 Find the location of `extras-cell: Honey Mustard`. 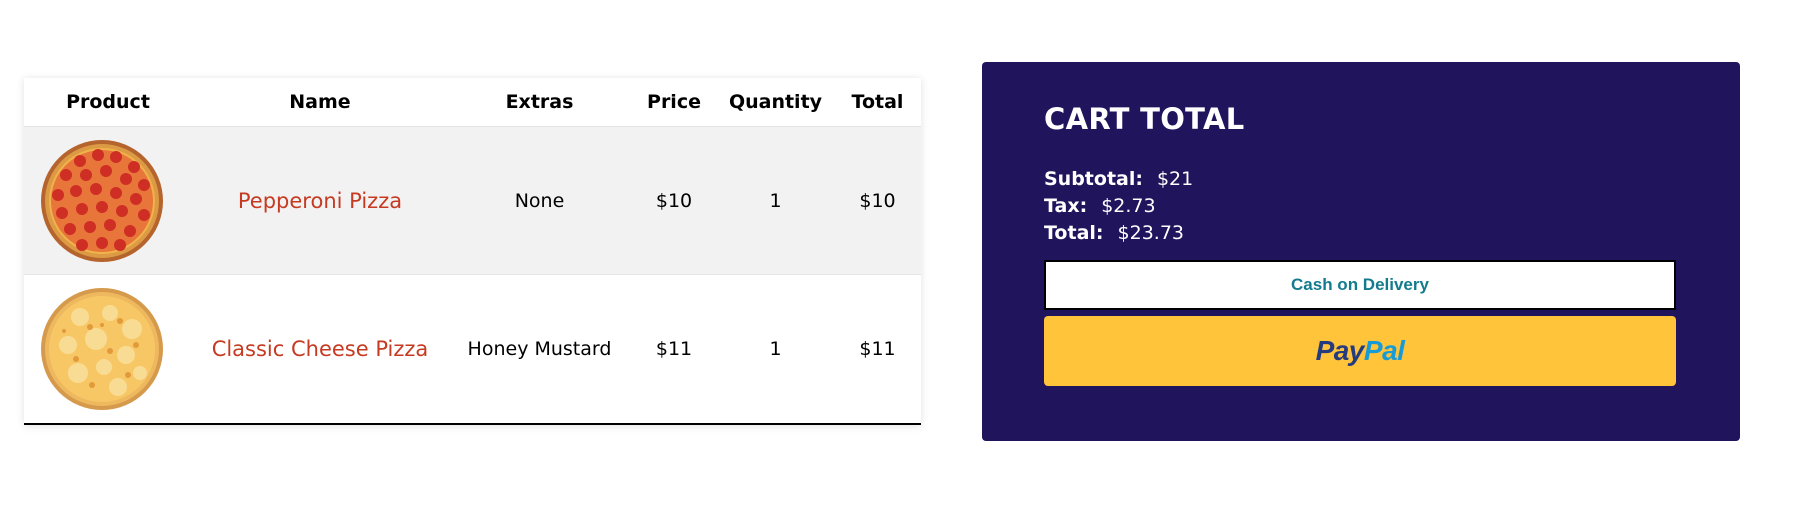

extras-cell: Honey Mustard is located at coordinates (539, 348).